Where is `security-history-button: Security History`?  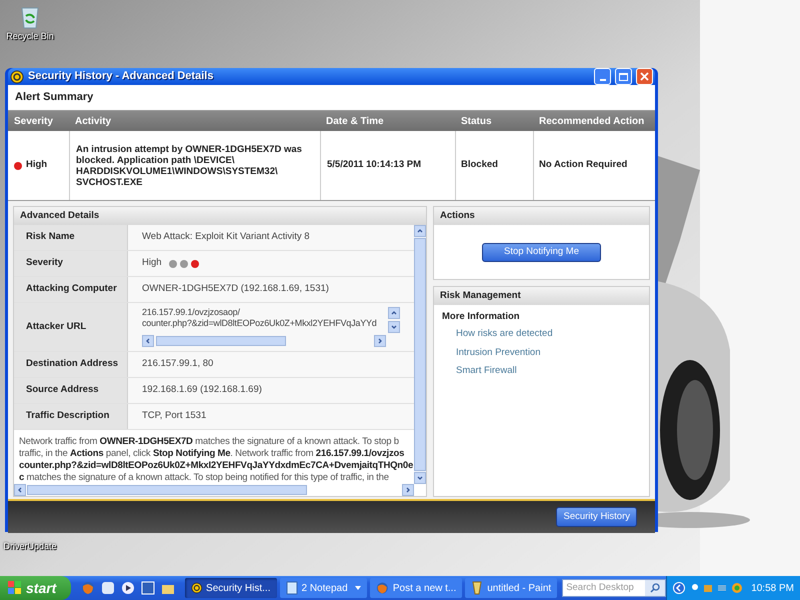
security-history-button: Security History is located at coordinates (596, 517).